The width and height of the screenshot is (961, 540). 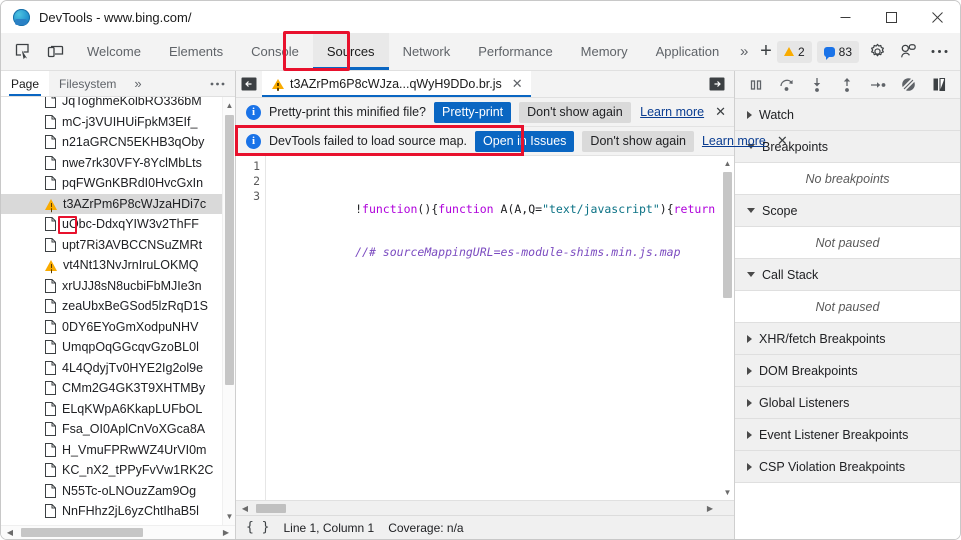 What do you see at coordinates (275, 51) in the screenshot?
I see `tab-console: Console` at bounding box center [275, 51].